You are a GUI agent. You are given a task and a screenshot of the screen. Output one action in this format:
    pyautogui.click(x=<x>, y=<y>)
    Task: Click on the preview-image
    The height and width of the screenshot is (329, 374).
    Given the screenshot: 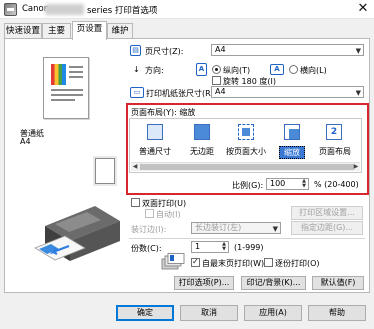 What is the action you would take?
    pyautogui.click(x=58, y=74)
    